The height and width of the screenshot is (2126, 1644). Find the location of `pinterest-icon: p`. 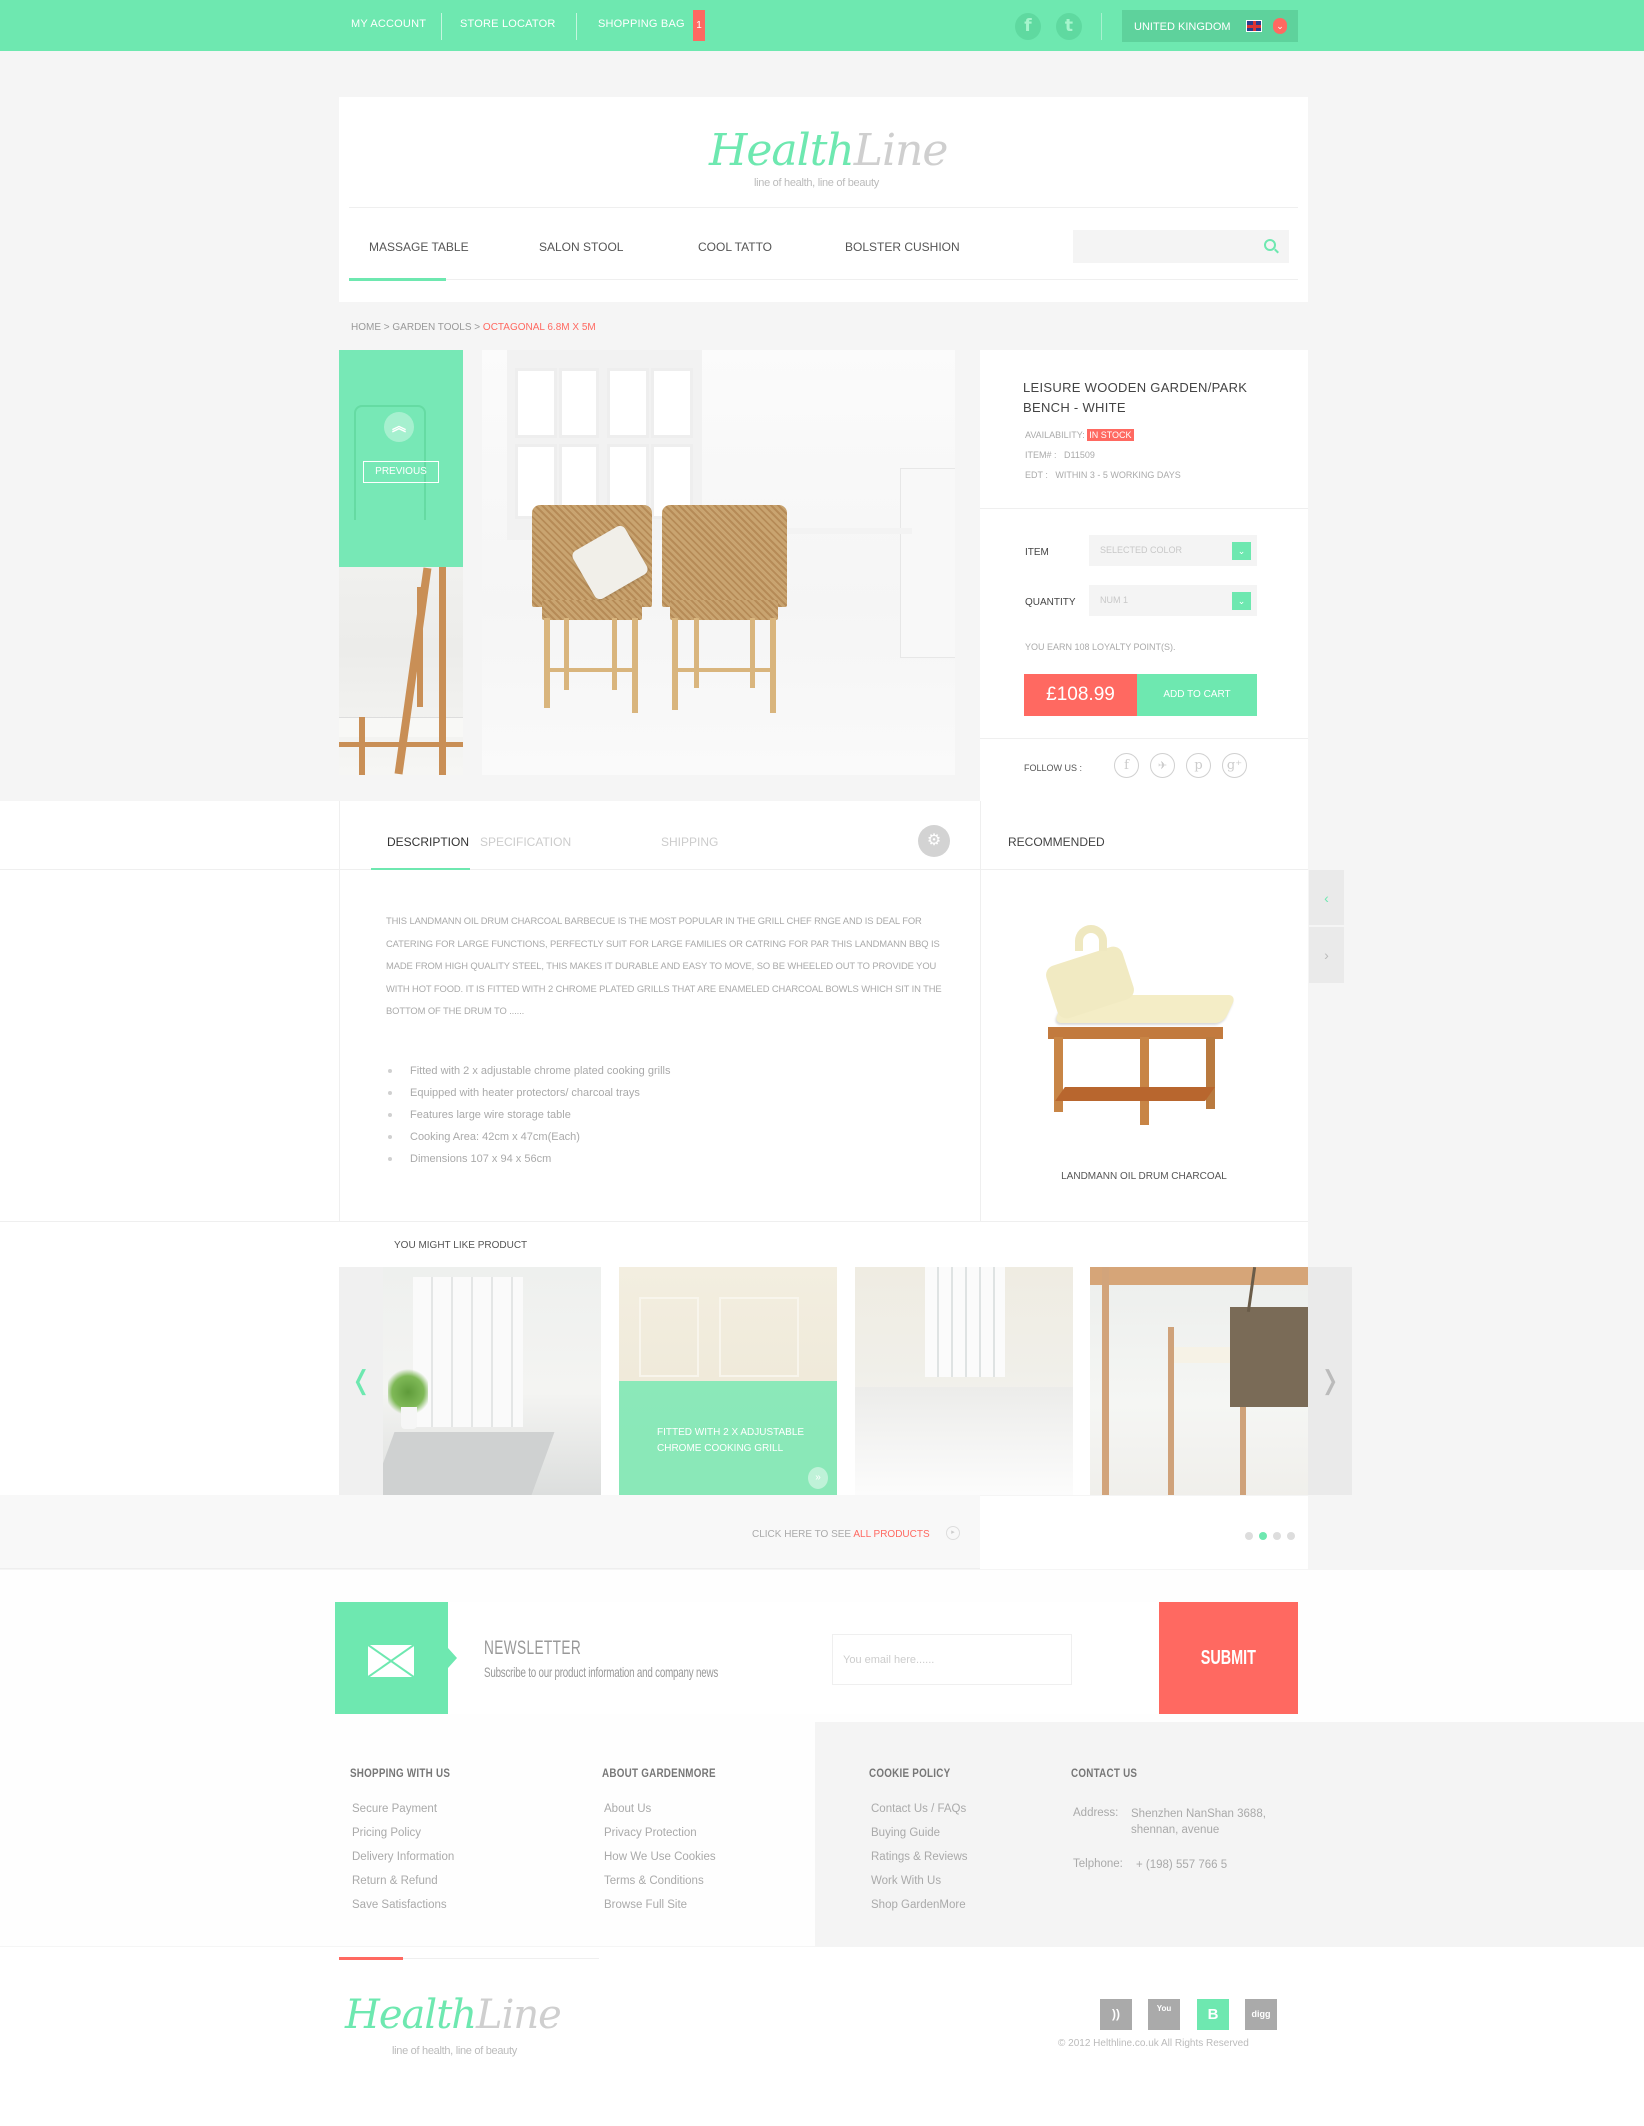

pinterest-icon: p is located at coordinates (1198, 765).